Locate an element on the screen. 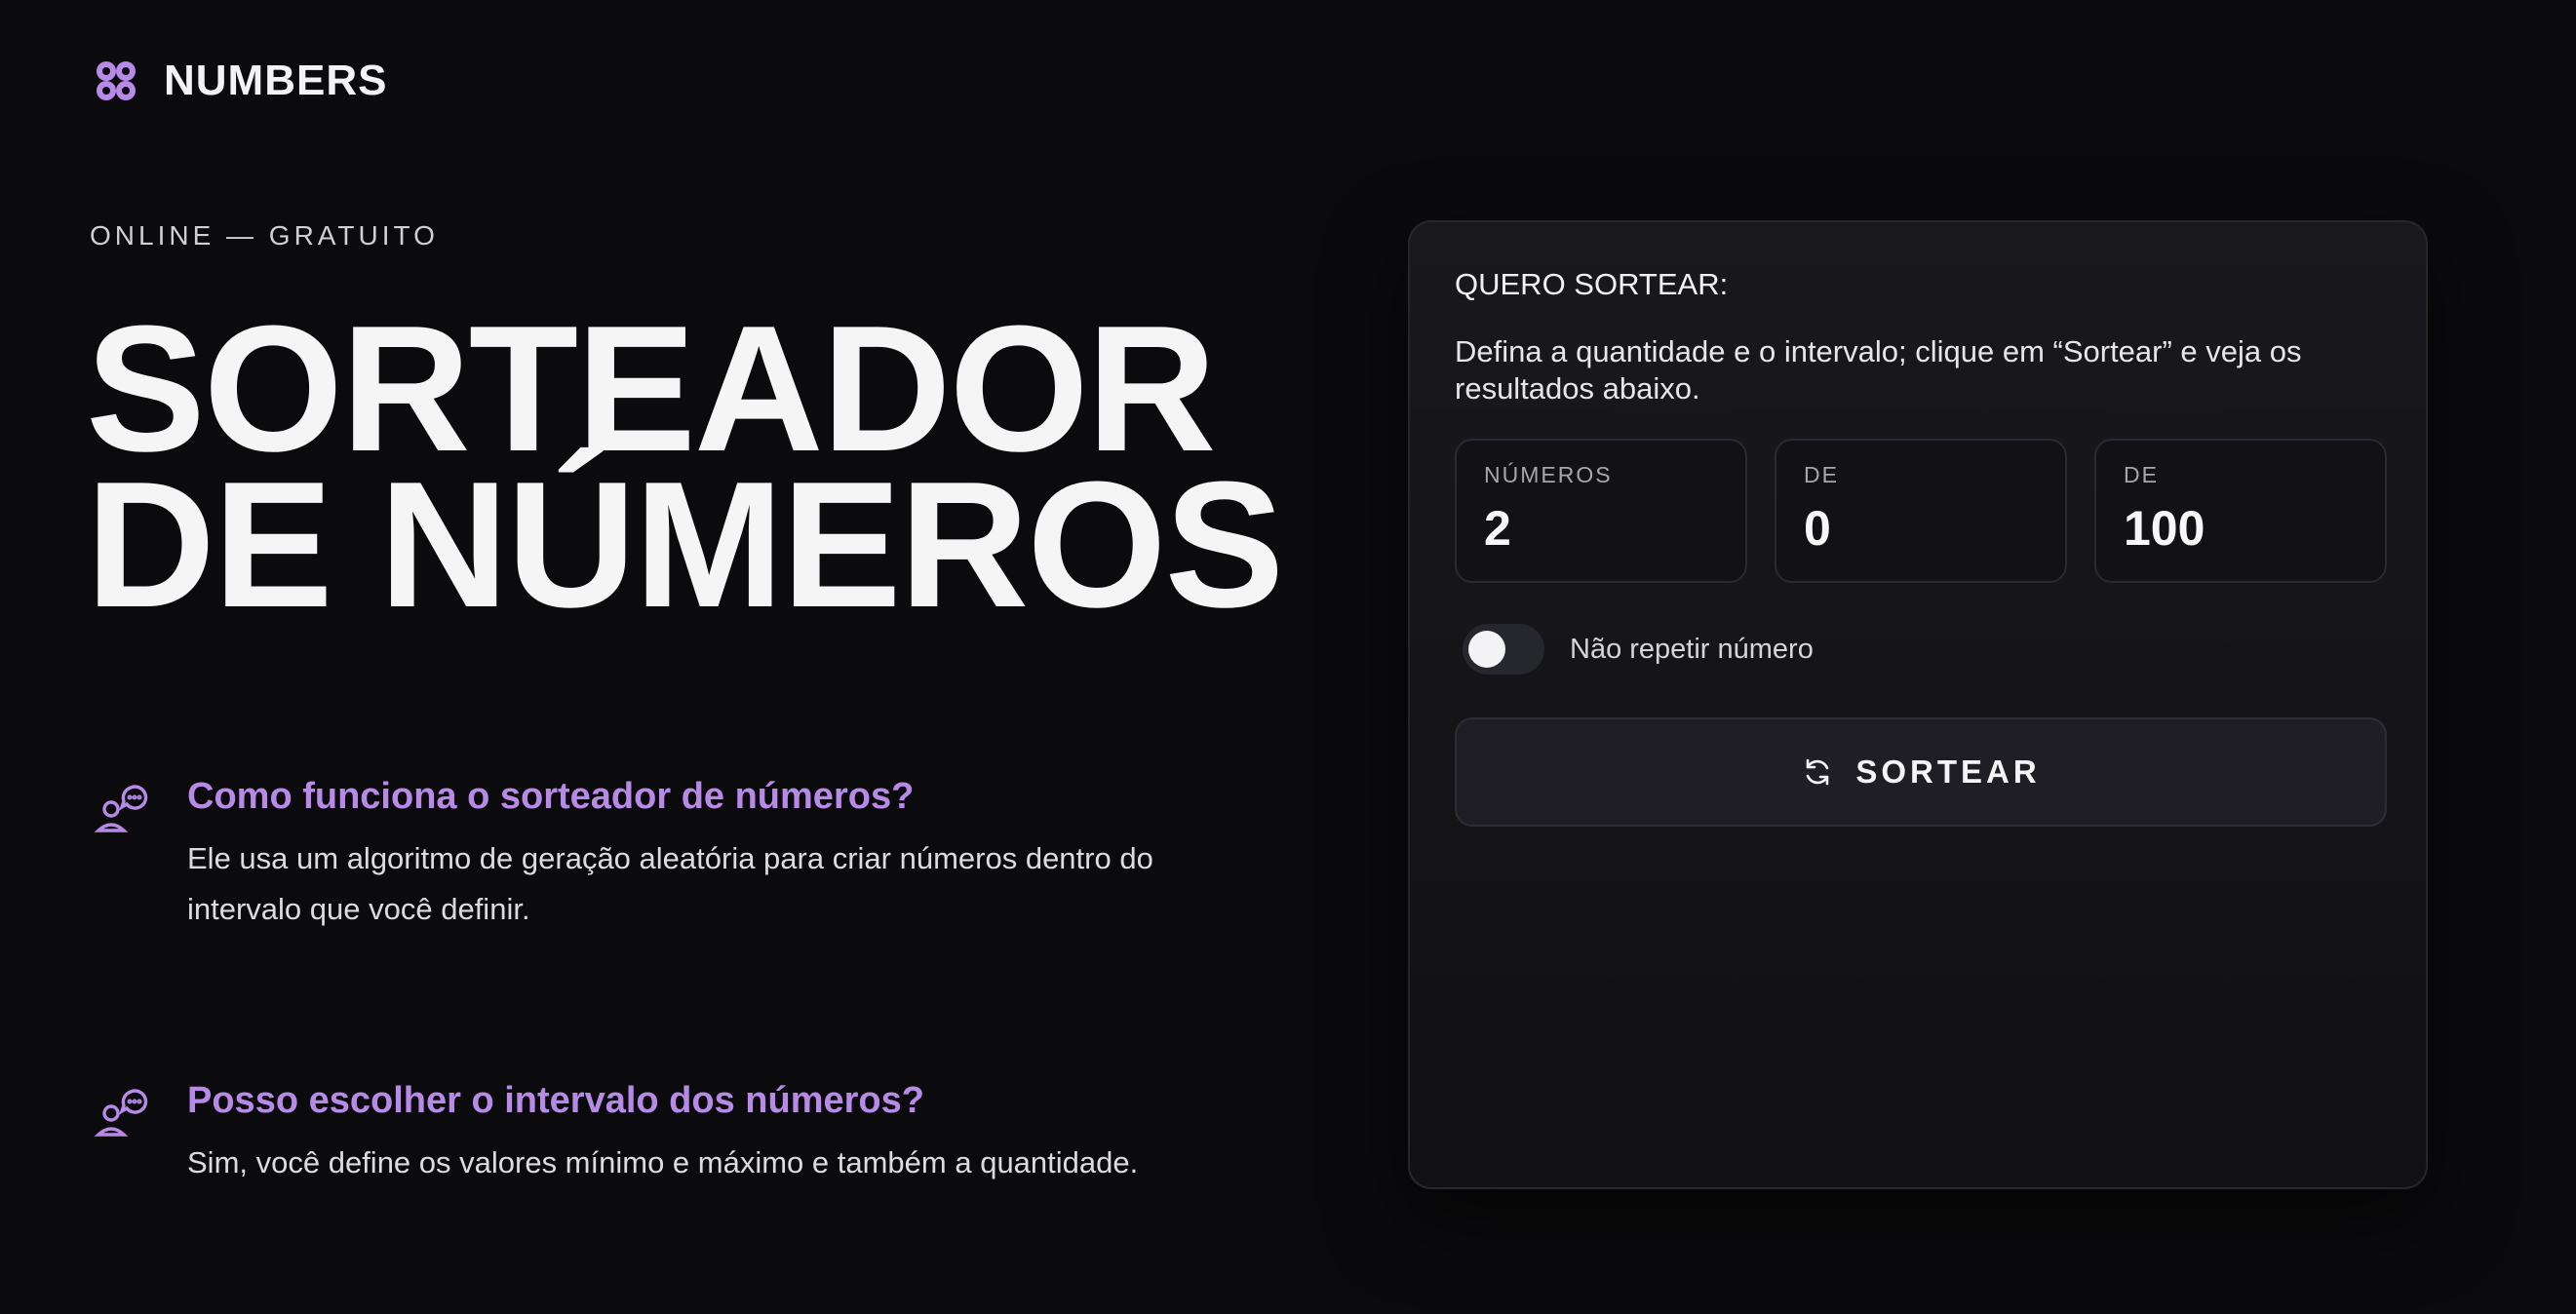  draw-button-label: SORTEAR is located at coordinates (1948, 772).